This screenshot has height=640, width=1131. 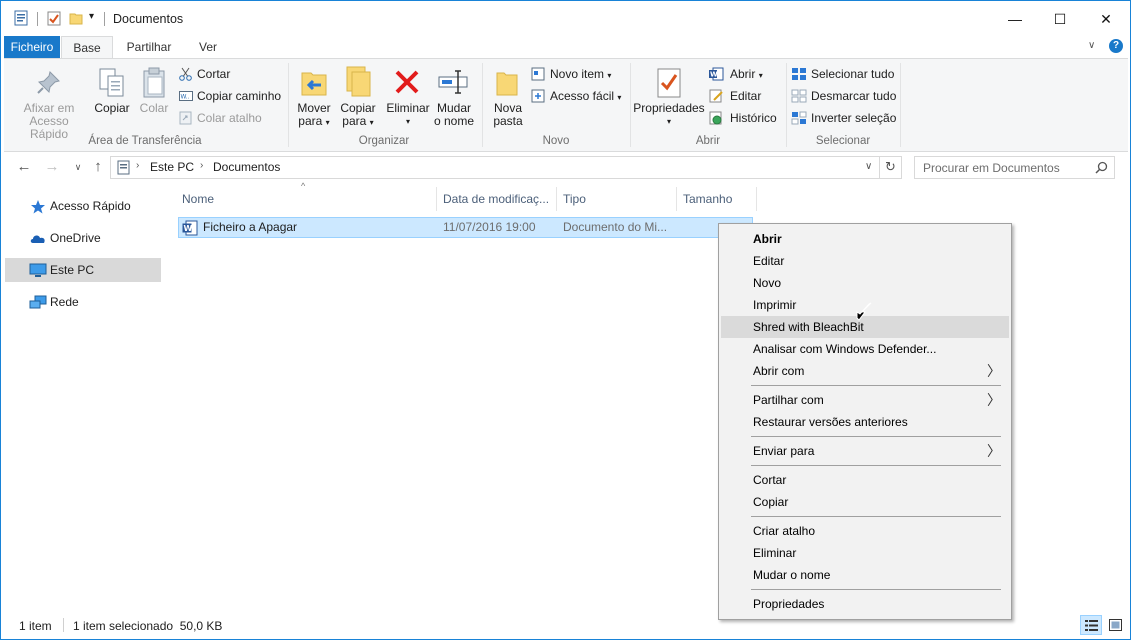 I want to click on menu-item-criar-atalho: Criar atalho, so click(x=865, y=531).